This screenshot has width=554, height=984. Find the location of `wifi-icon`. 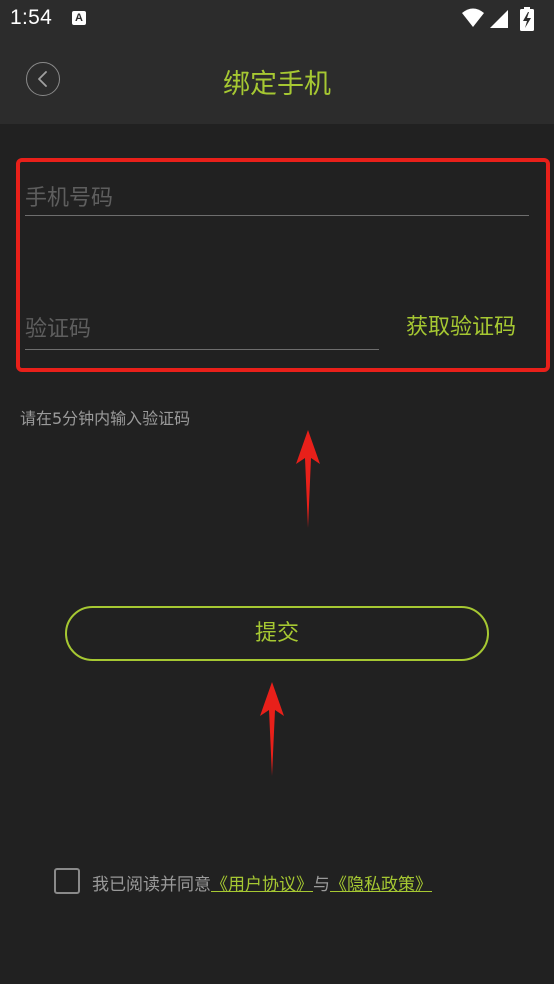

wifi-icon is located at coordinates (473, 17).